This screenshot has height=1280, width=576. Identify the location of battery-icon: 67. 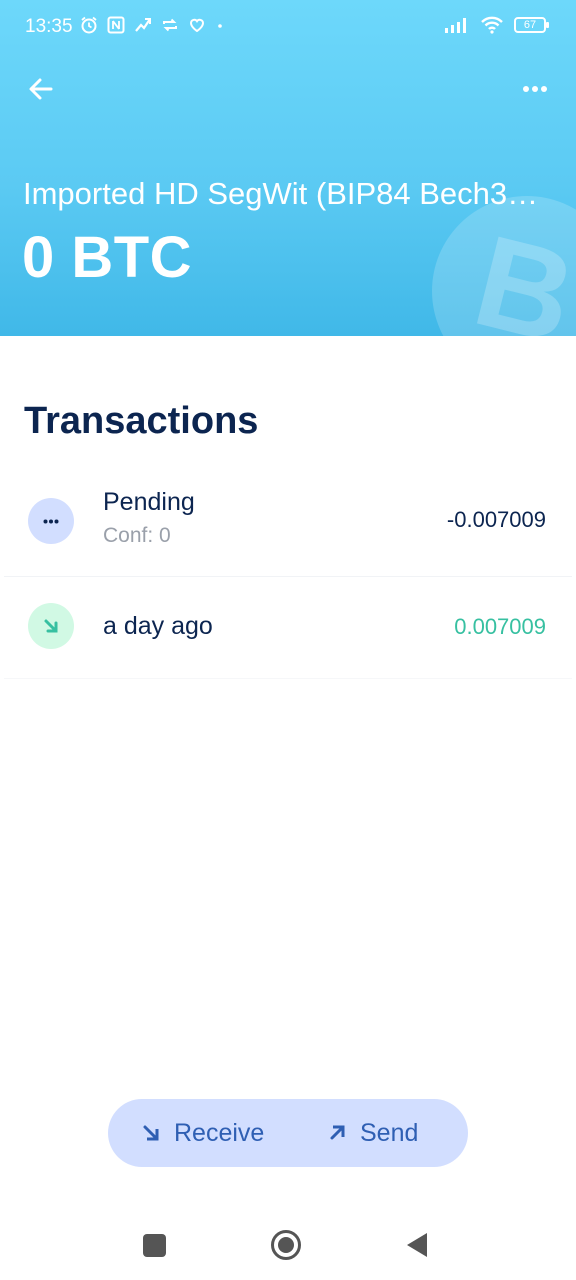
(531, 25).